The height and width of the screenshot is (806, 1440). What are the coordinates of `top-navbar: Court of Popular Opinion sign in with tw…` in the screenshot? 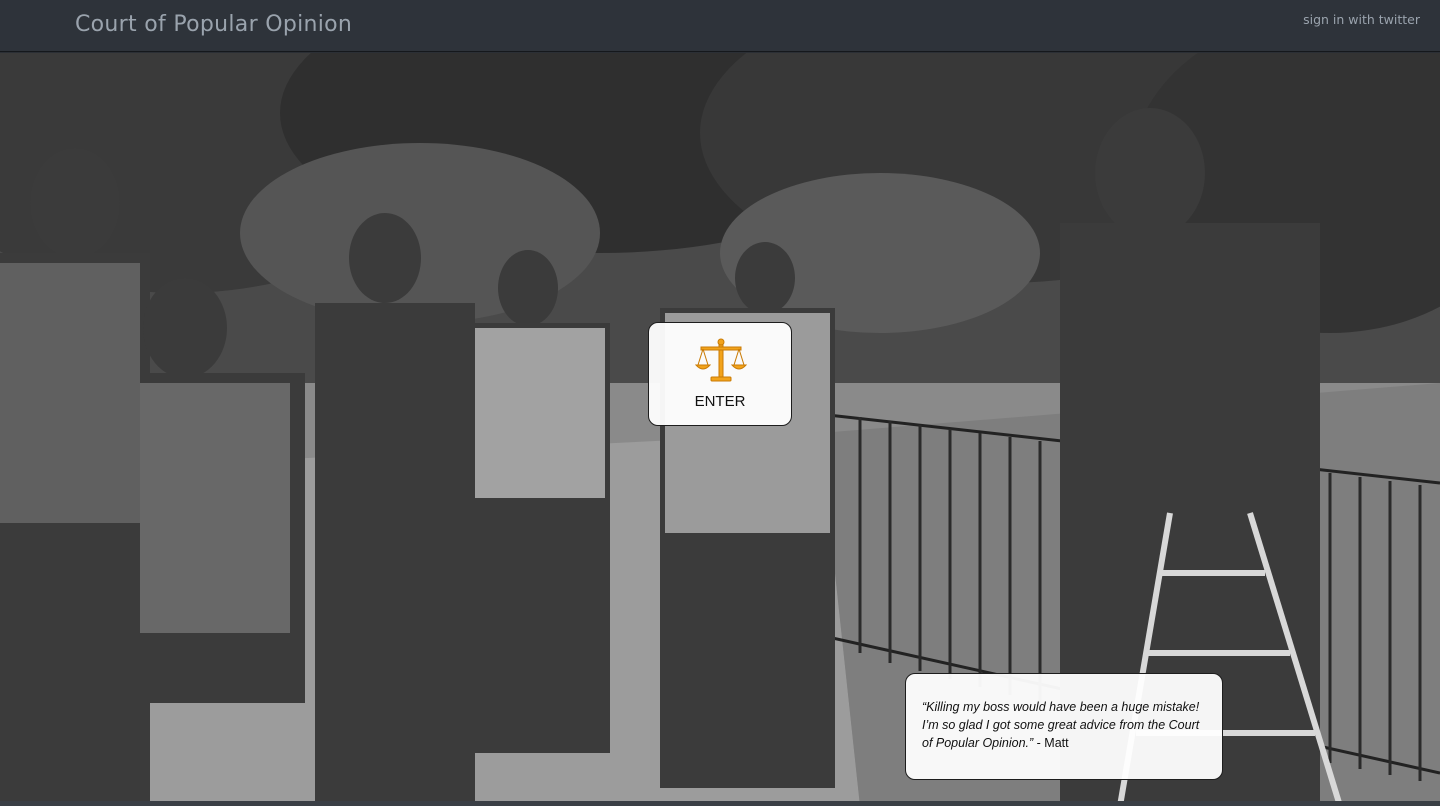 It's located at (720, 26).